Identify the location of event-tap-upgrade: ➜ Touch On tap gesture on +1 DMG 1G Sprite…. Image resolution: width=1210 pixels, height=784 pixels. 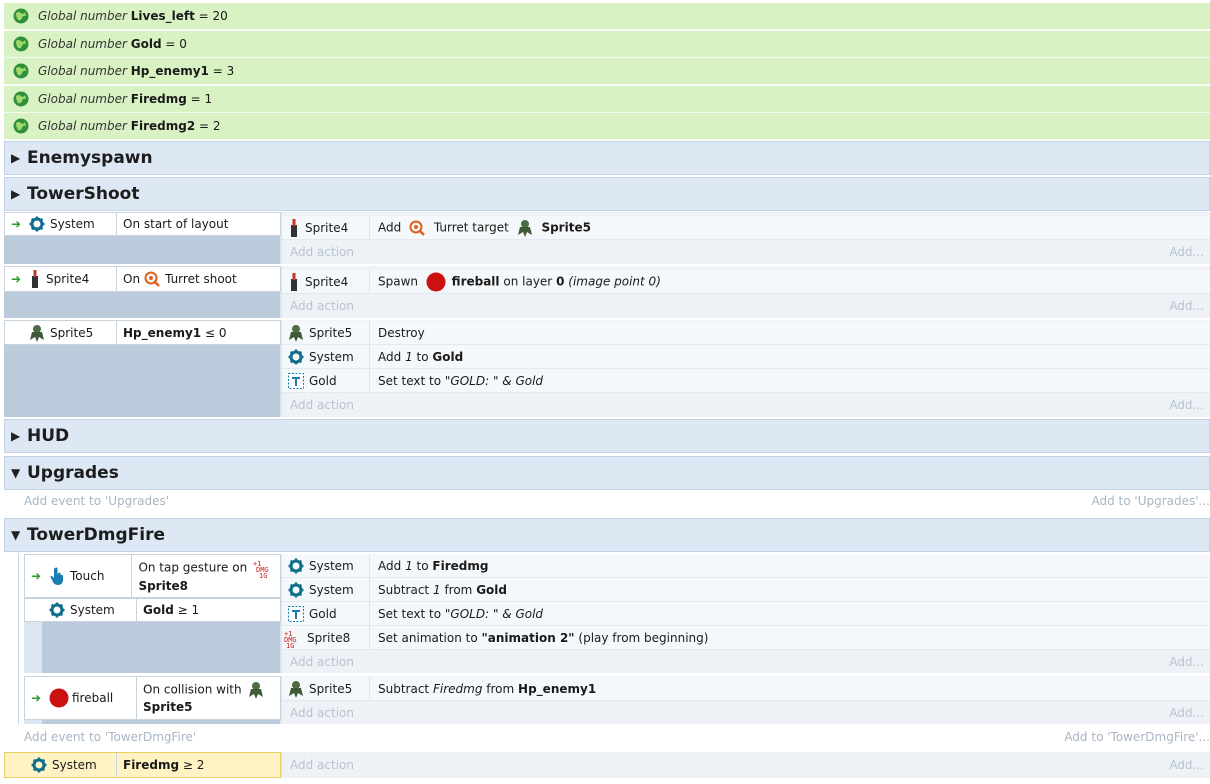
(617, 613).